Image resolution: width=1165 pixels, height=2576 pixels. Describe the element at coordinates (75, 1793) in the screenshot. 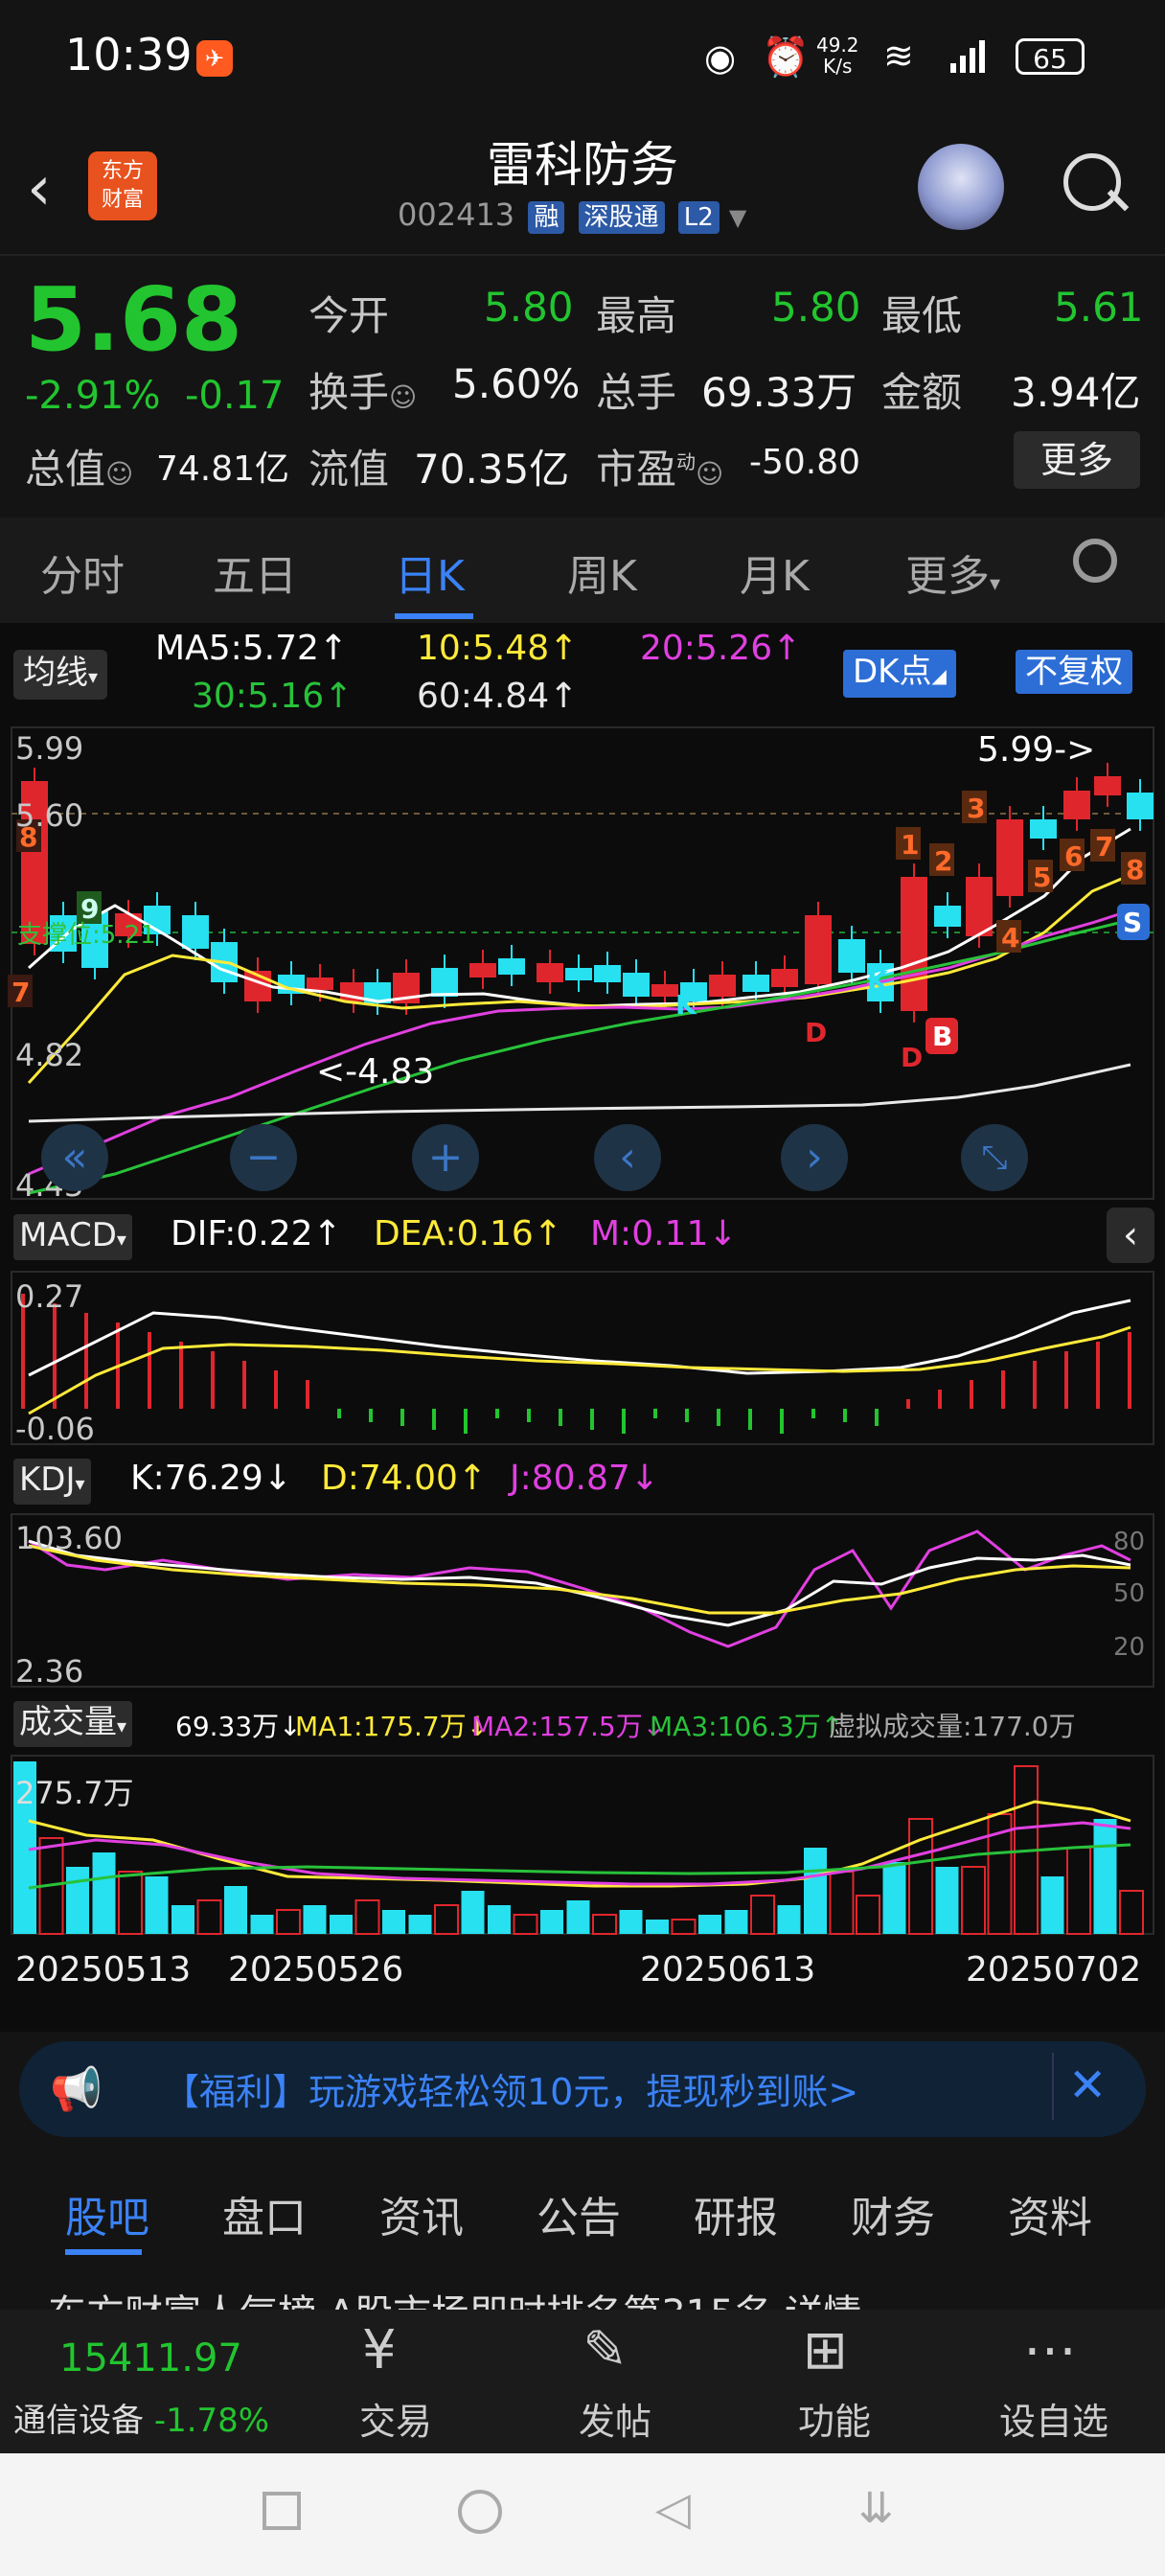

I see `volume-top-tick: 275.7万` at that location.